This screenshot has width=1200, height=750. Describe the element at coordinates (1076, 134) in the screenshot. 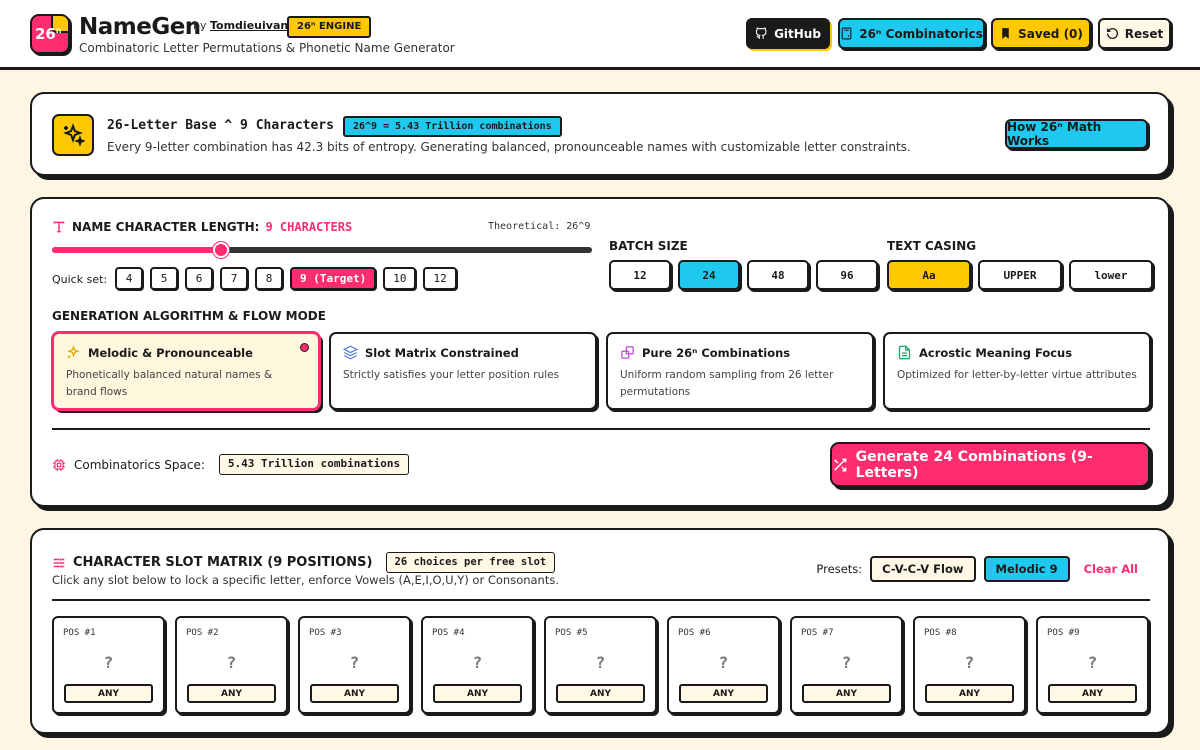

I see `math-info-button: How 26ⁿ Math Works` at that location.